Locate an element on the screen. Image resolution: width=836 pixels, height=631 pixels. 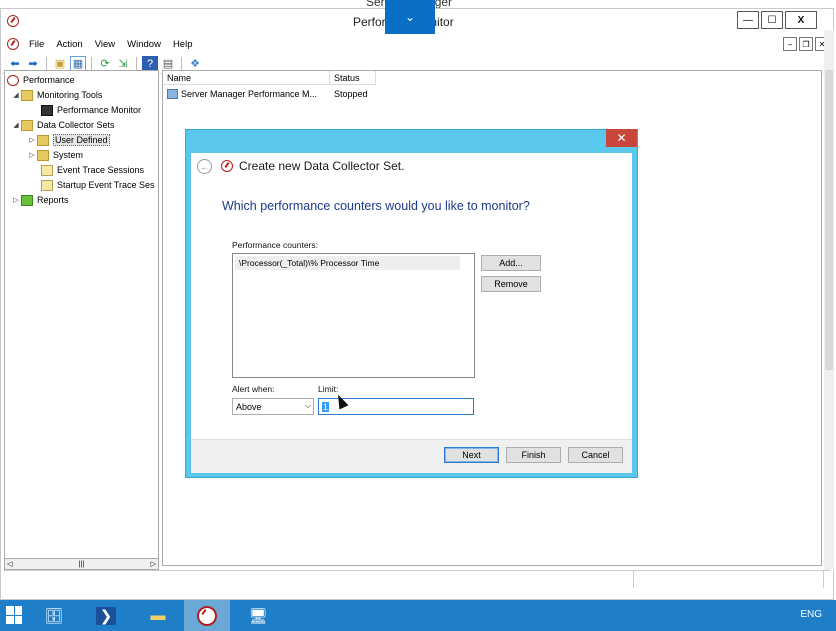
wizard-footer is located at coordinates (411, 456).